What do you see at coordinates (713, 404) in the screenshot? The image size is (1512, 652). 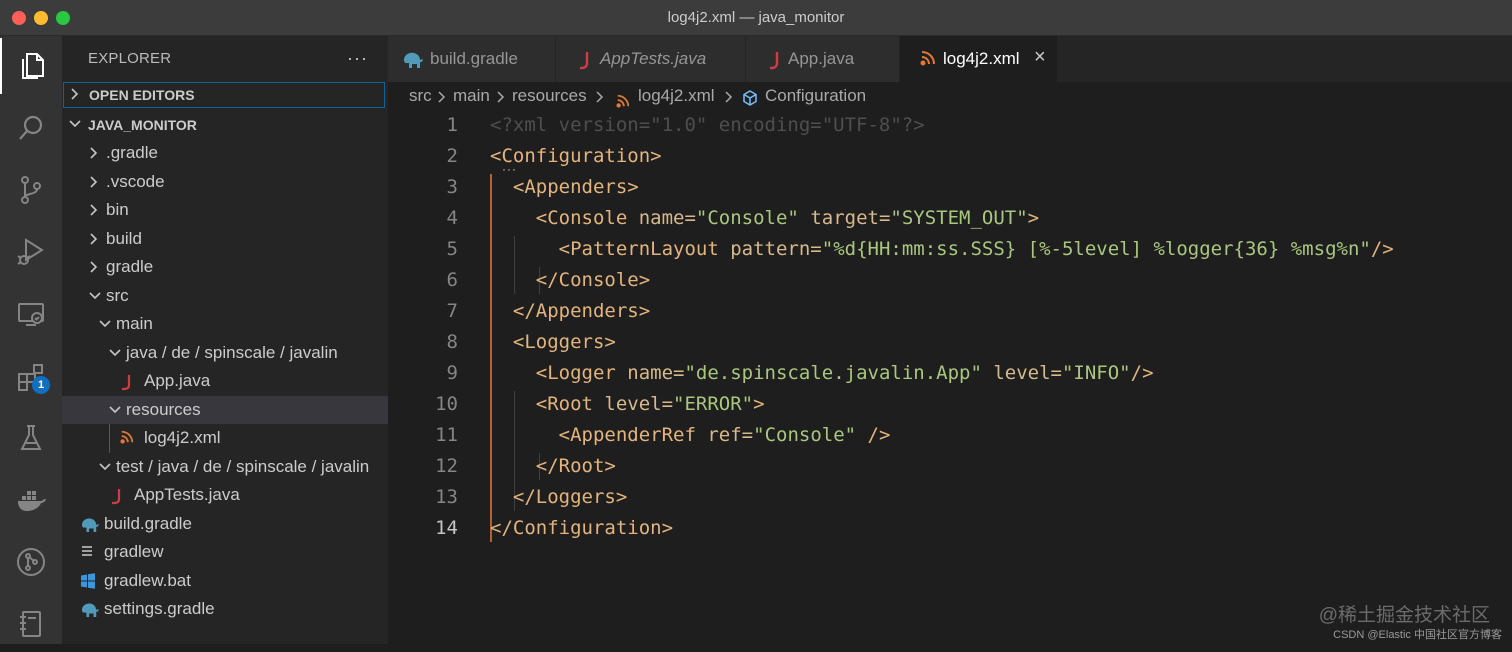 I see `code-token: "ERROR"` at bounding box center [713, 404].